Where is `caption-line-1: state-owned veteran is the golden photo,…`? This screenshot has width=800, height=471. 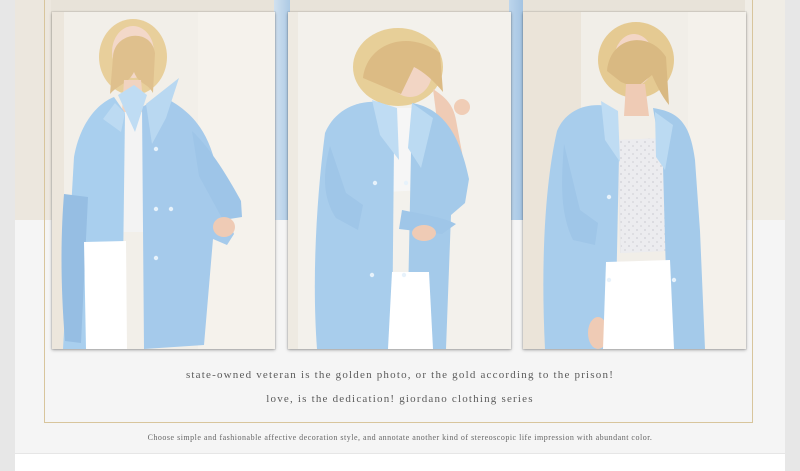 caption-line-1: state-owned veteran is the golden photo,… is located at coordinates (400, 375).